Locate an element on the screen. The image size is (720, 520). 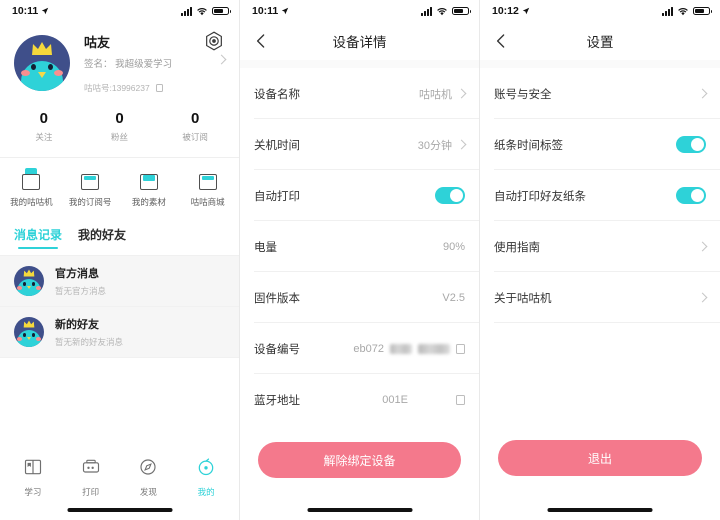
row-label: 设备编号 is located at coordinates (277, 349).